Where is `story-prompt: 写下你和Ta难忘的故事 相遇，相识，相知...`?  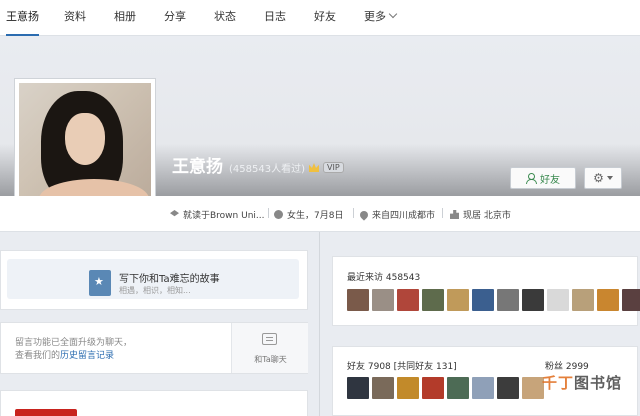 story-prompt: 写下你和Ta难忘的故事 相遇，相识，相知... is located at coordinates (153, 279).